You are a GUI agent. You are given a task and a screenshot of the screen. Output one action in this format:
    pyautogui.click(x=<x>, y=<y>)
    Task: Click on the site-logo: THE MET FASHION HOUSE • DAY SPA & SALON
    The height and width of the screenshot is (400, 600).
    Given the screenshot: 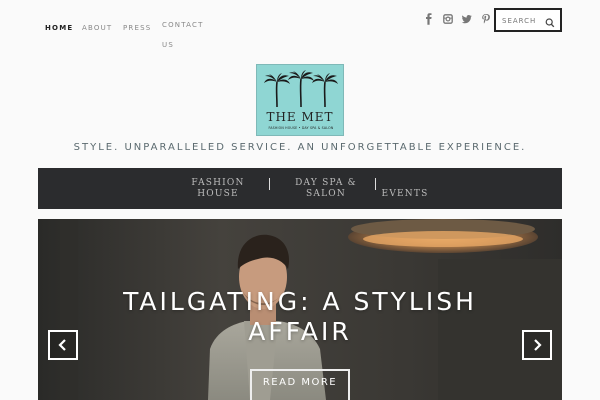 What is the action you would take?
    pyautogui.click(x=300, y=100)
    